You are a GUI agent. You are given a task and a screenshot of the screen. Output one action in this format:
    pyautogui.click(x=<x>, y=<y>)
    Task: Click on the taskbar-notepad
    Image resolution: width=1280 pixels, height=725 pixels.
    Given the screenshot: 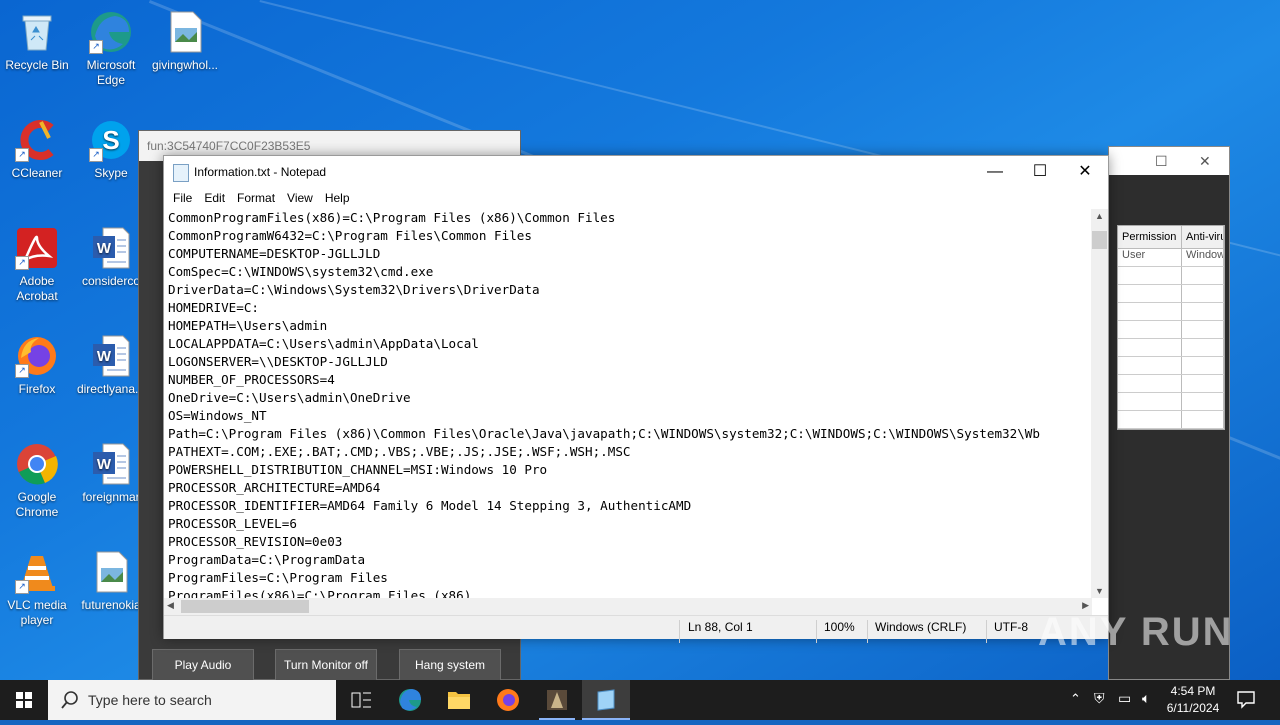 What is the action you would take?
    pyautogui.click(x=606, y=700)
    